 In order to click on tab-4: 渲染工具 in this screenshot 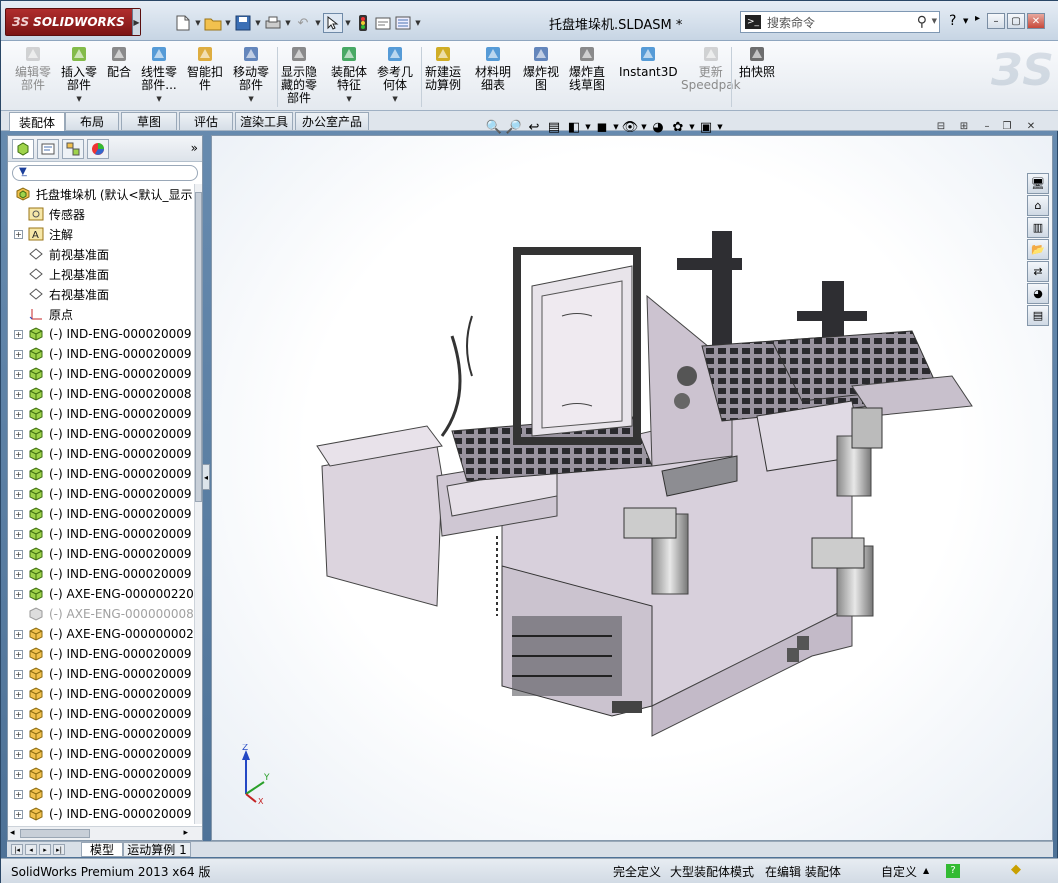, I will do `click(264, 121)`.